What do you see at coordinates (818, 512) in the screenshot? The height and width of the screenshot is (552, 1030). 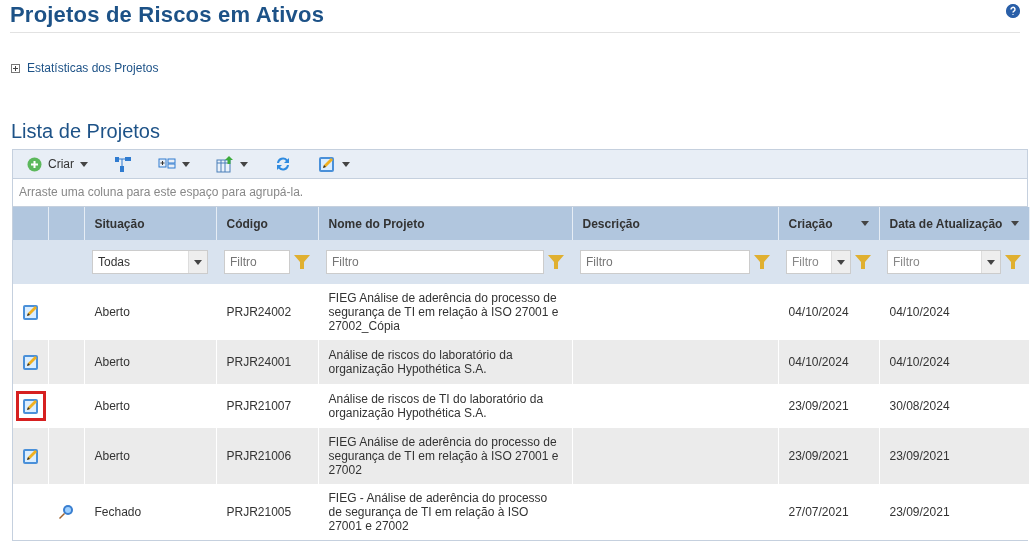 I see `table-cell: 27/07/2021` at bounding box center [818, 512].